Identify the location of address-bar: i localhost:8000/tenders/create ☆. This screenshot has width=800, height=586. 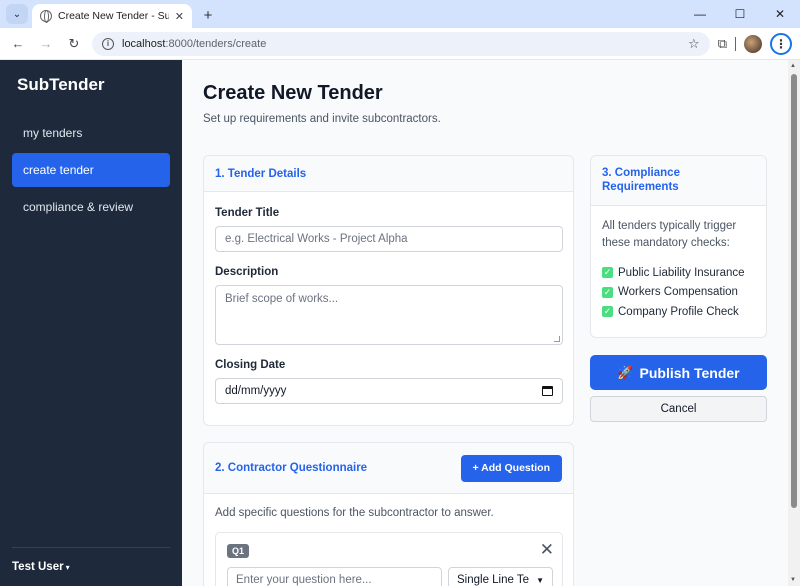
(401, 43).